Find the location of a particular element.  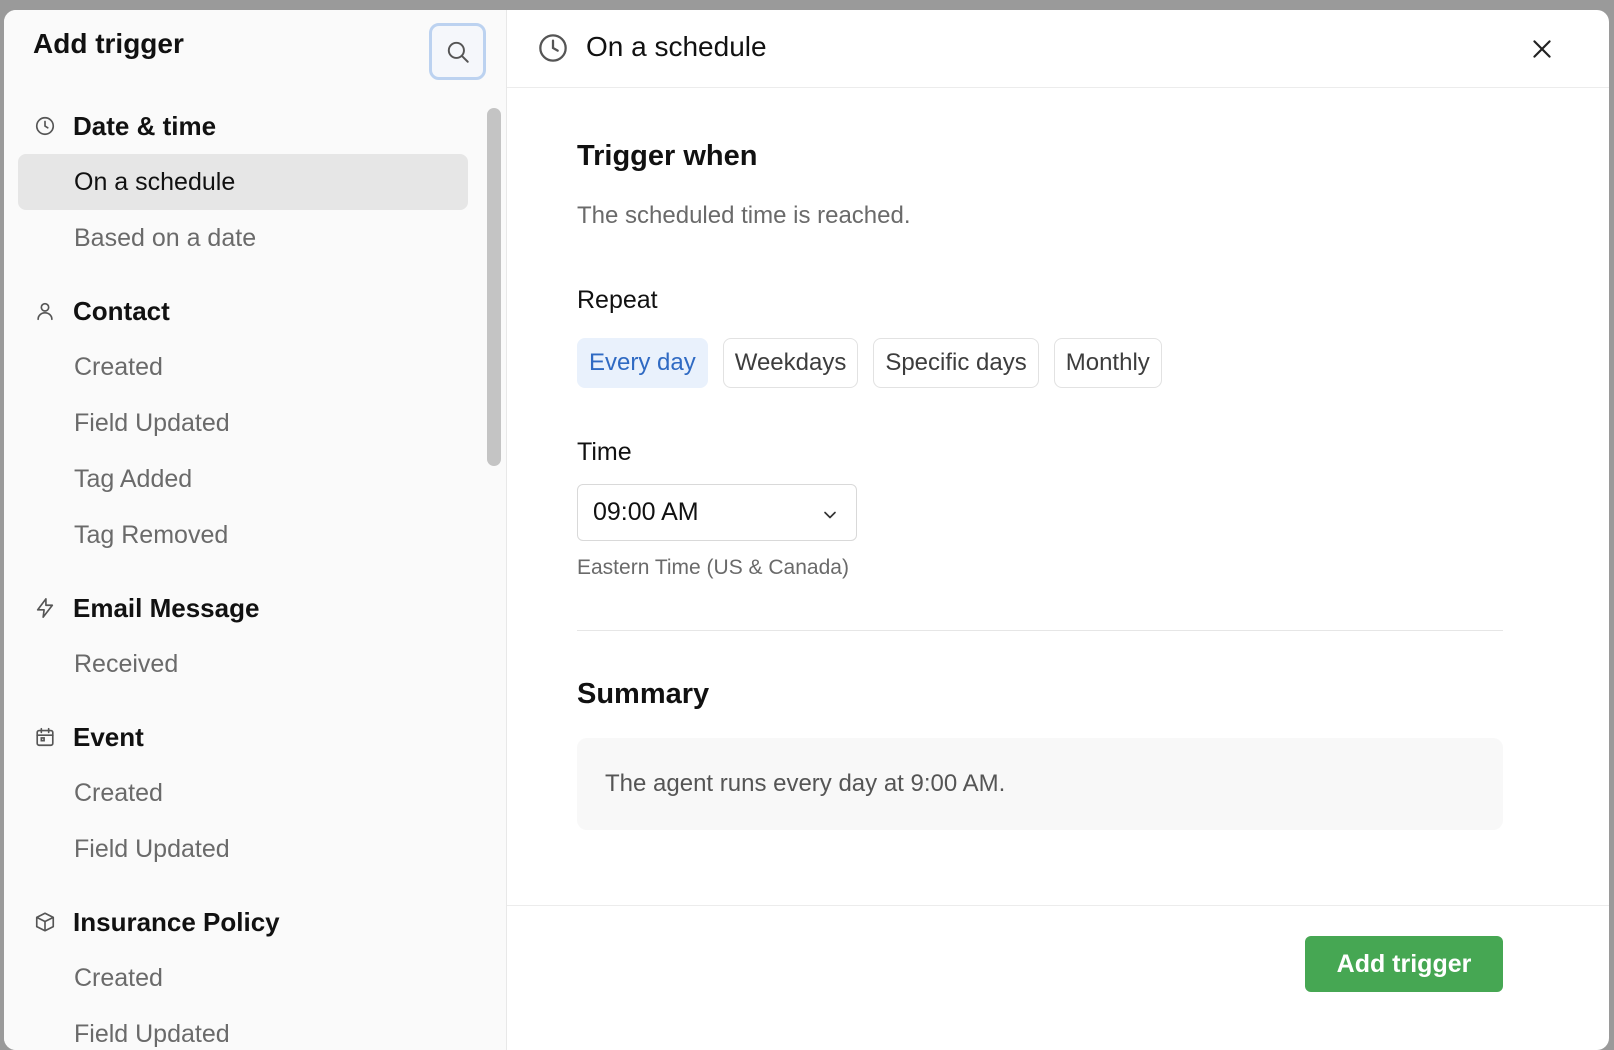

summary-text: The agent runs every day at 9:00 AM. is located at coordinates (805, 783).